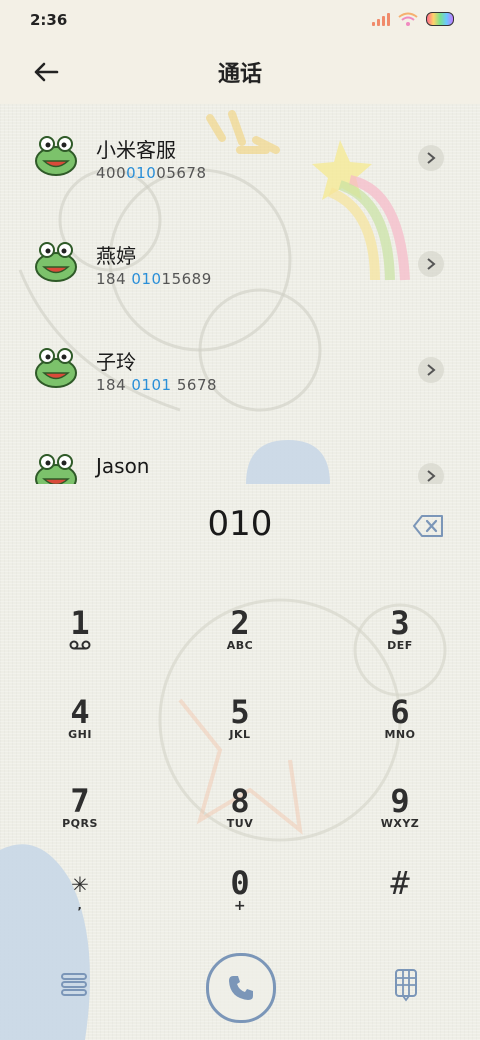 This screenshot has height=1040, width=480. Describe the element at coordinates (240, 712) in the screenshot. I see `key-digit: 5` at that location.